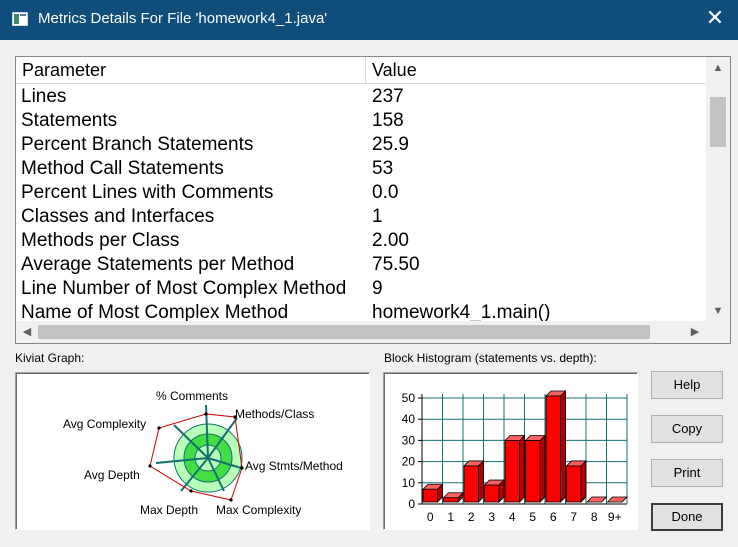  I want to click on vertical-scroll-thumb, so click(718, 122).